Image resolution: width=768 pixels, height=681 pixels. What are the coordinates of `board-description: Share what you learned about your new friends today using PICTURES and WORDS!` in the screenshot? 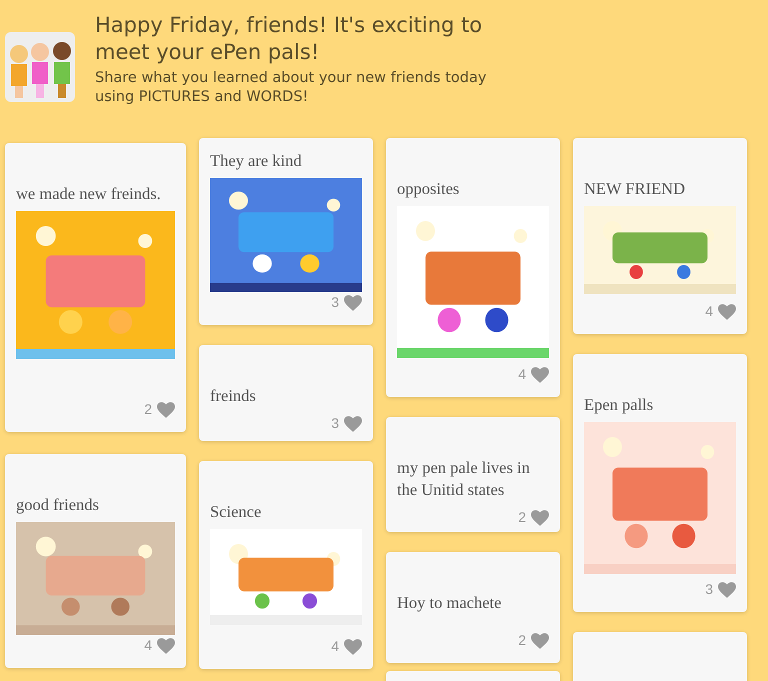 It's located at (291, 88).